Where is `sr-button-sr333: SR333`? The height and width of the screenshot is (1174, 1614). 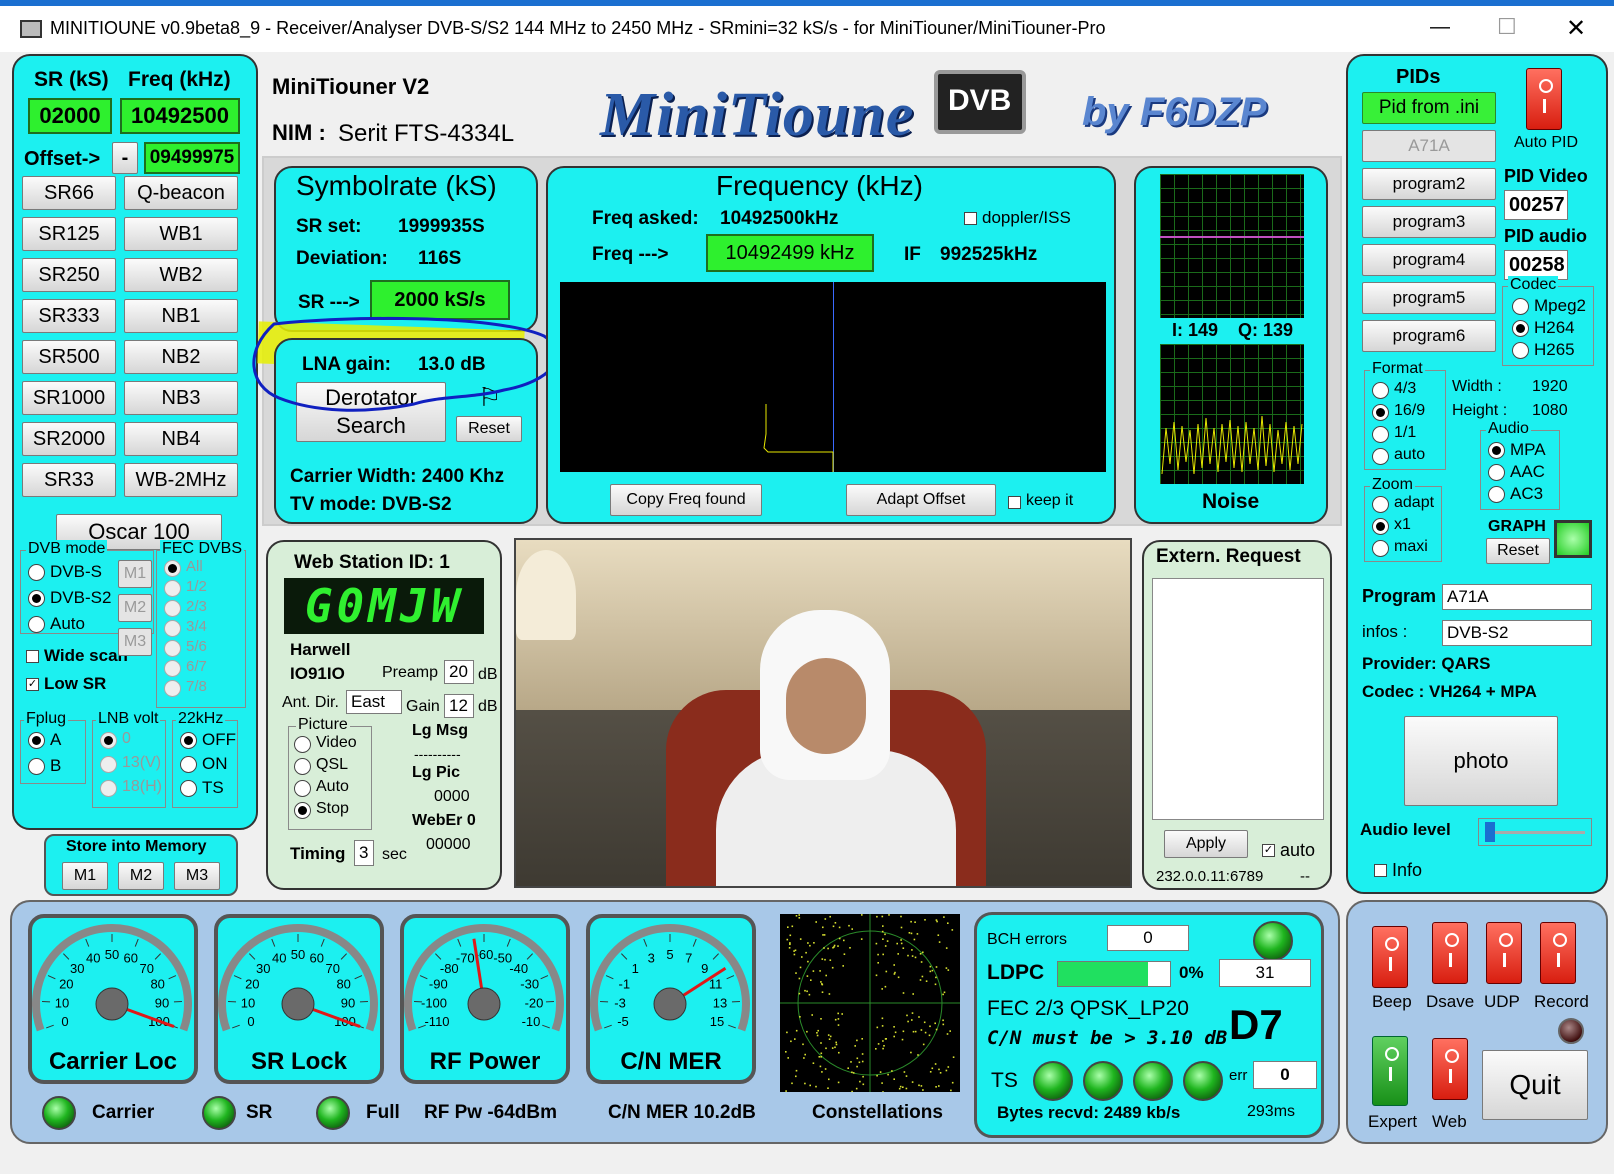
sr-button-sr333: SR333 is located at coordinates (69, 316).